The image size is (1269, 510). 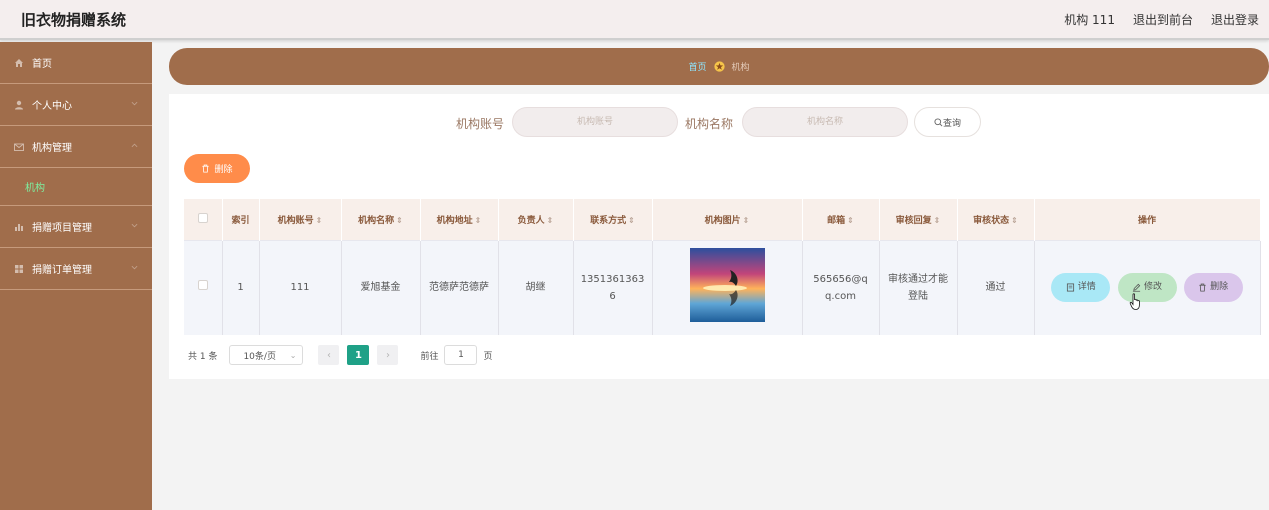 I want to click on col-header-status: 审核状态 ⇕, so click(x=996, y=219).